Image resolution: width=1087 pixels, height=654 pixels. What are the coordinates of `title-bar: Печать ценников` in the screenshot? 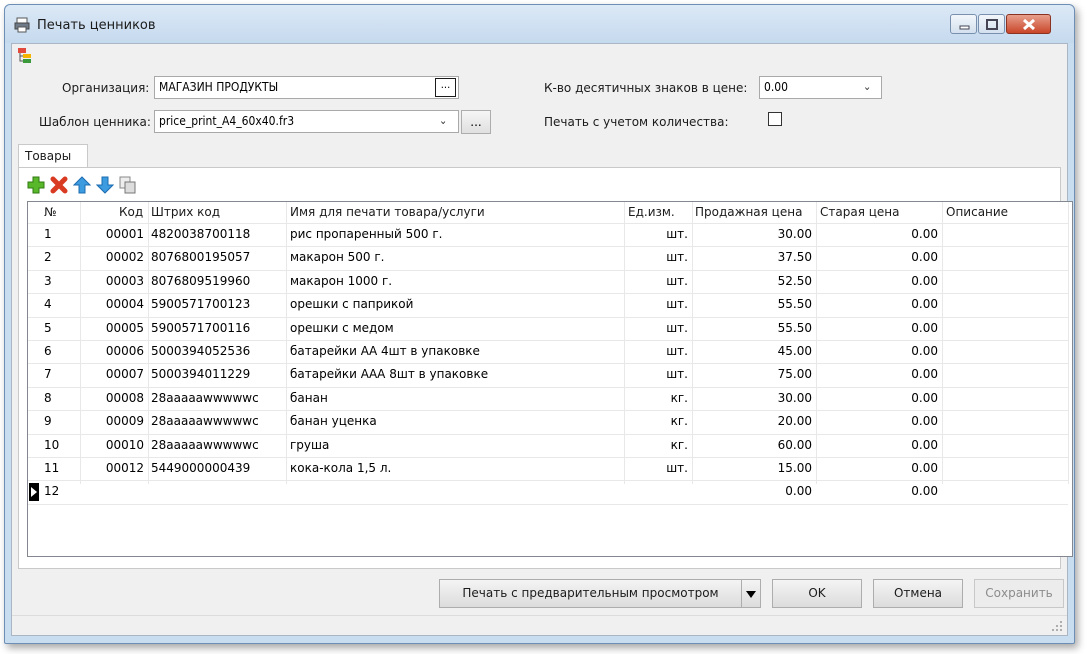 It's located at (539, 24).